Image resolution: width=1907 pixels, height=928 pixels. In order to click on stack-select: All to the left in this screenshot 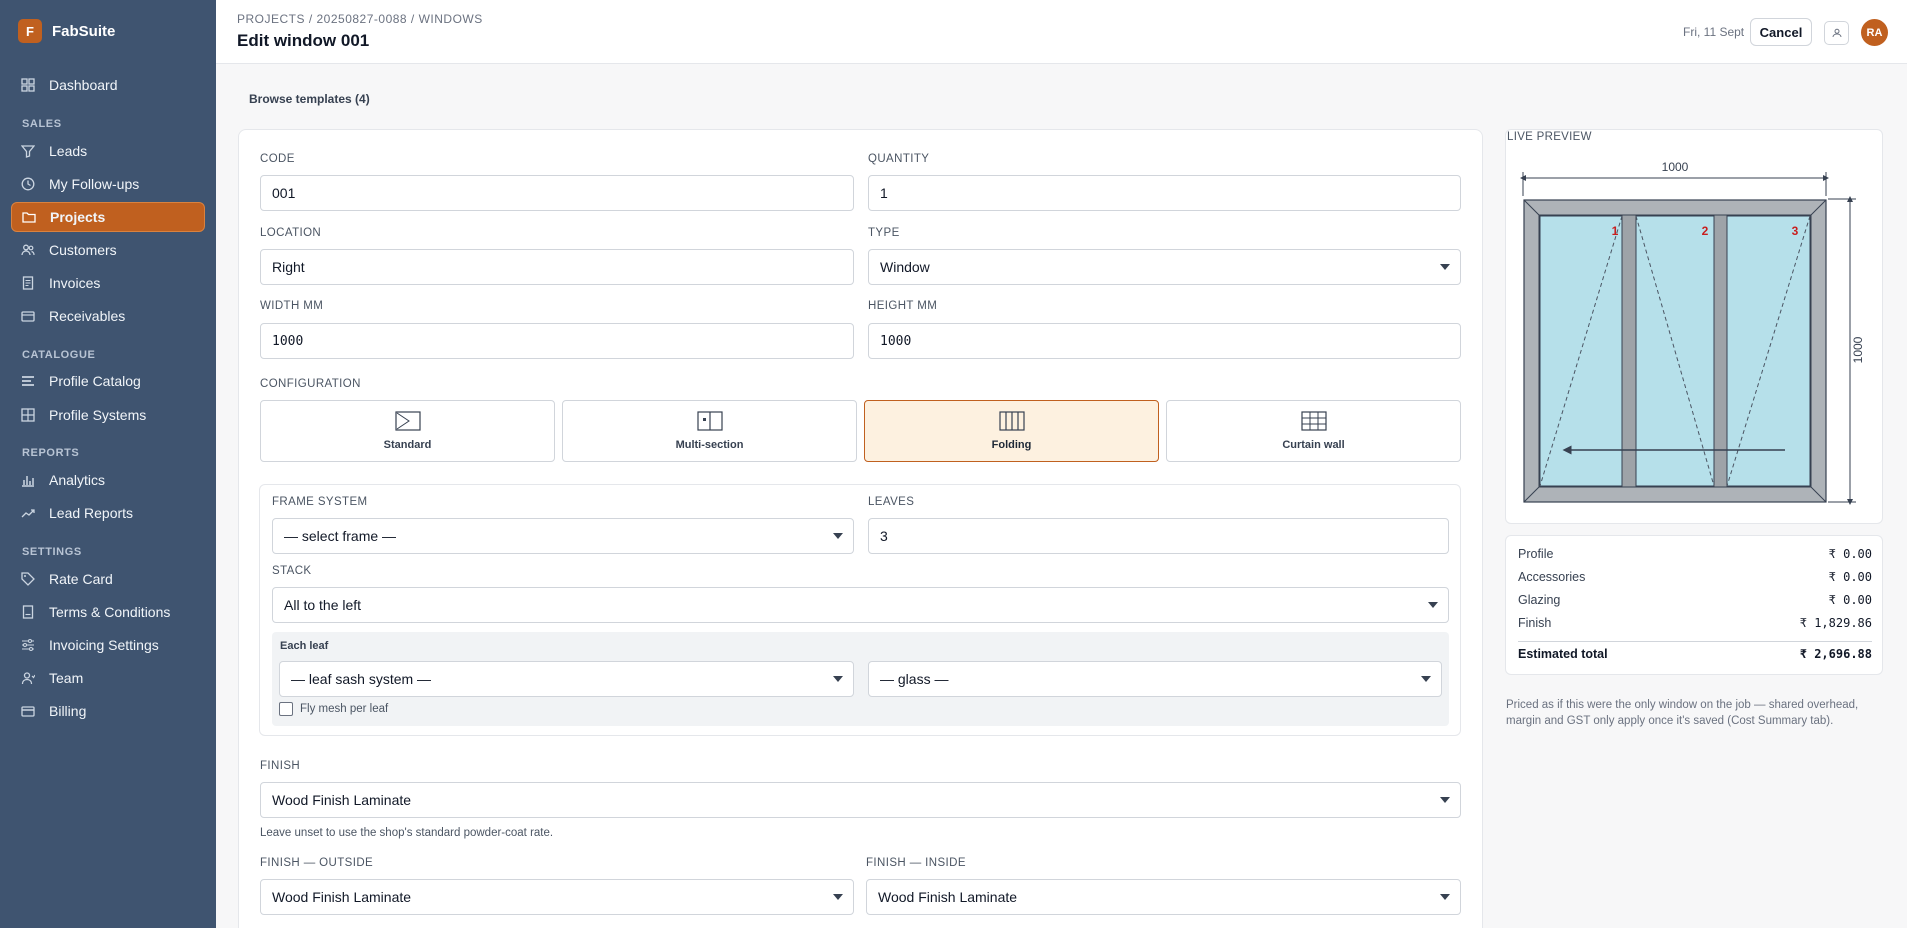, I will do `click(860, 605)`.